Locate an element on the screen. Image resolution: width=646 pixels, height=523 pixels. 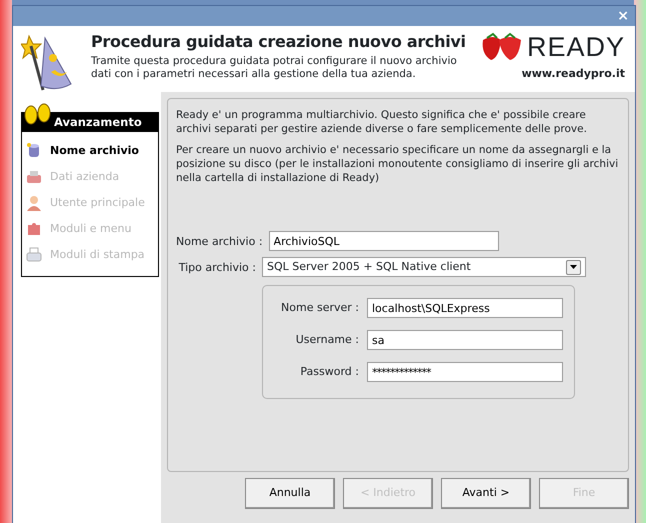
wizard-subtitle: Tramite questa procedura guidata potrai configurare il nuovo archivio dati con i parametri necessari alla gestione della tua azienda. is located at coordinates (274, 68).